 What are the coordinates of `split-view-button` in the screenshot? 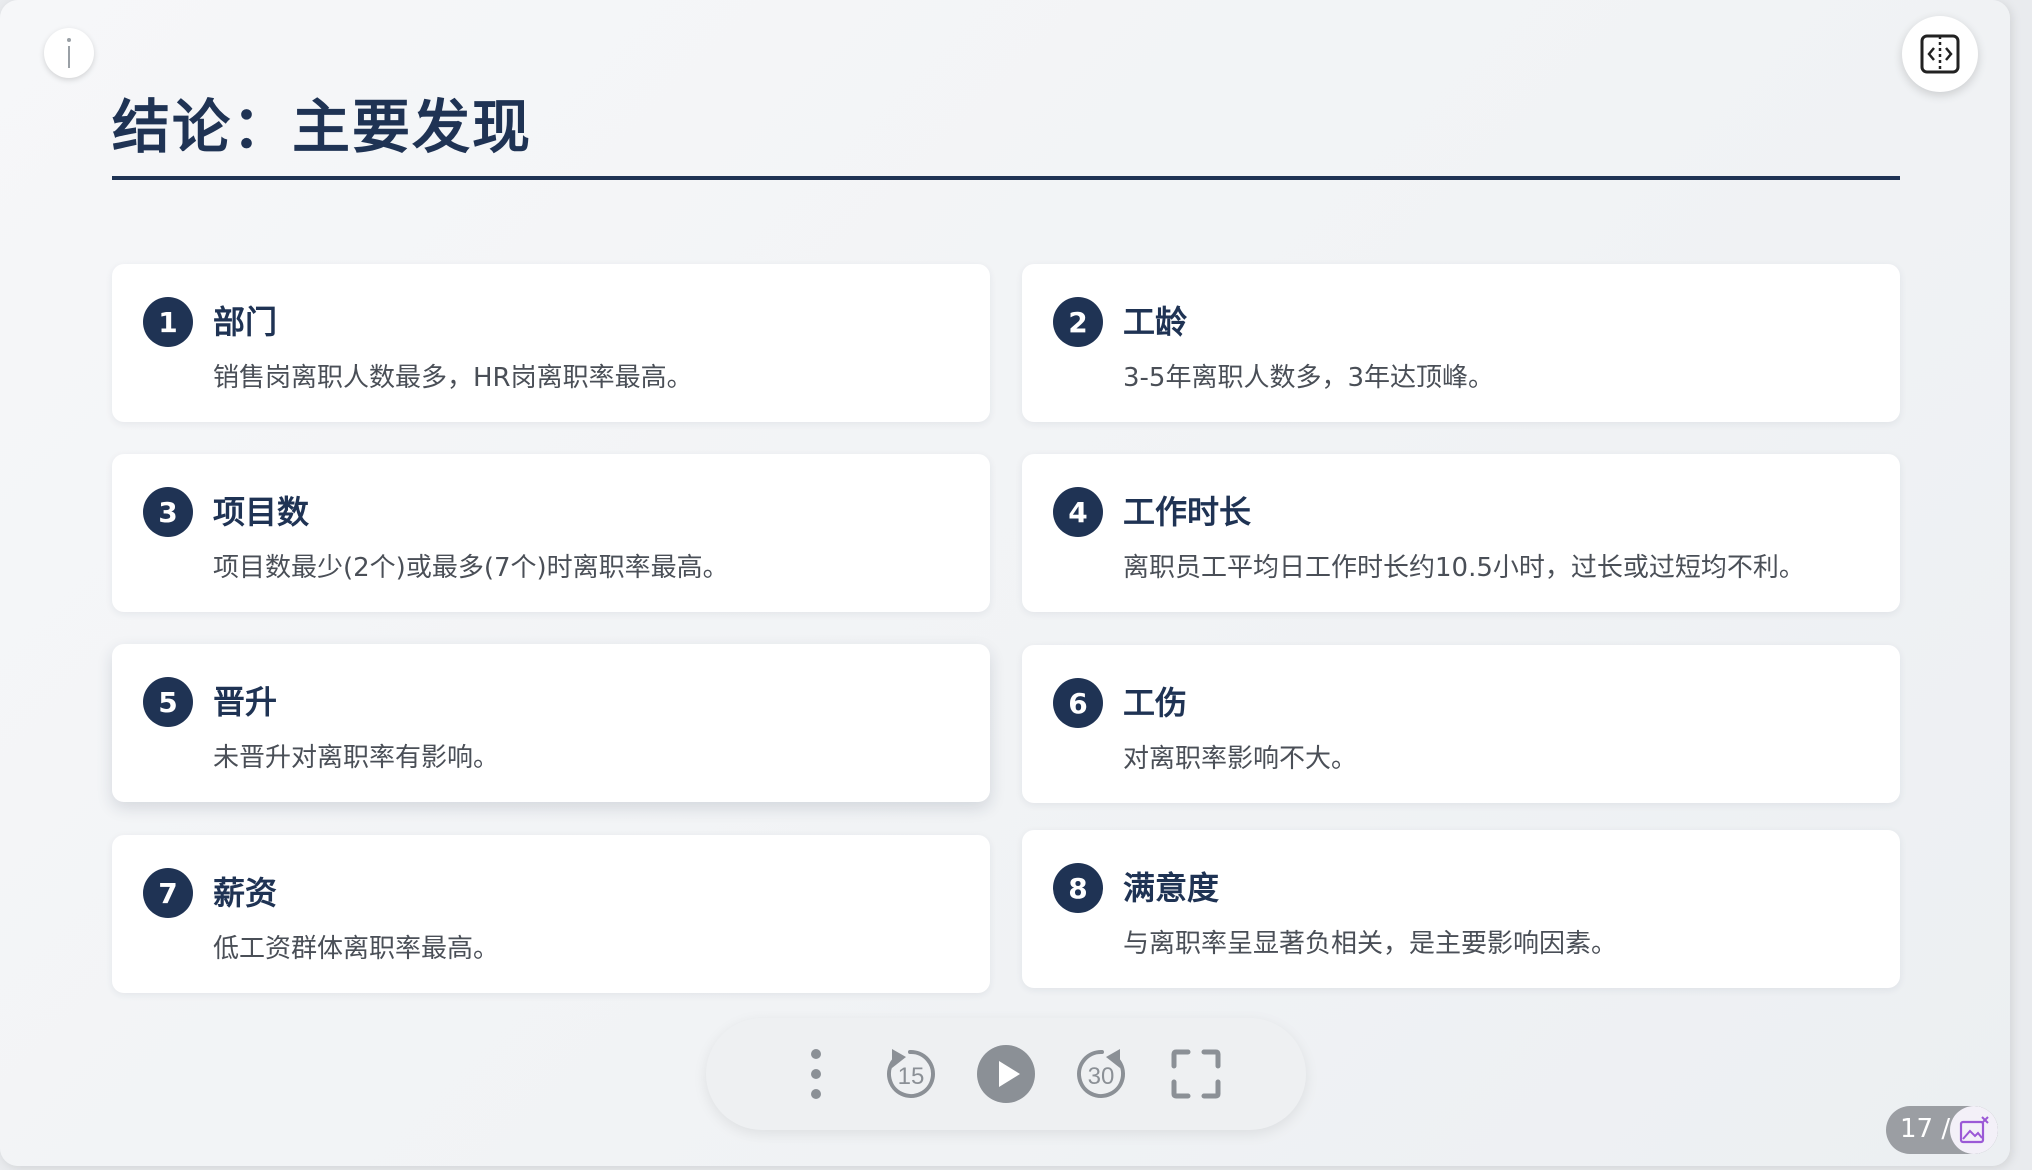 It's located at (1940, 54).